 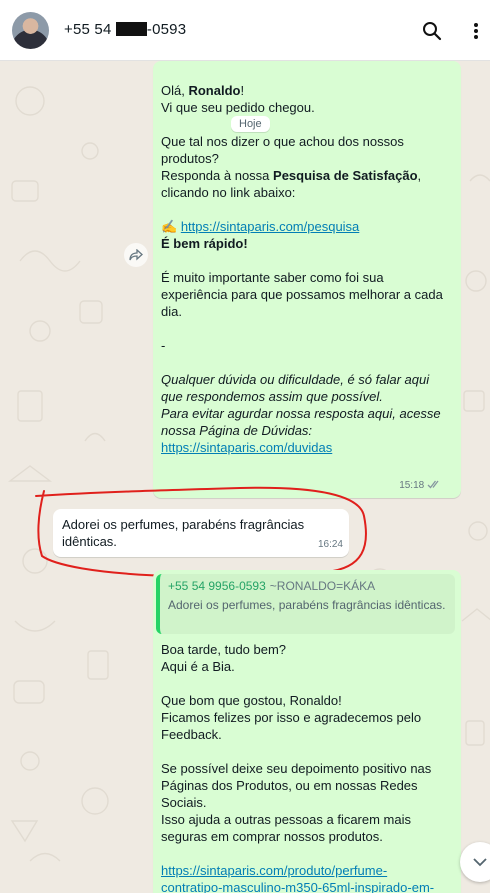 I want to click on contact-number-prefix: +55 54, so click(x=90, y=29).